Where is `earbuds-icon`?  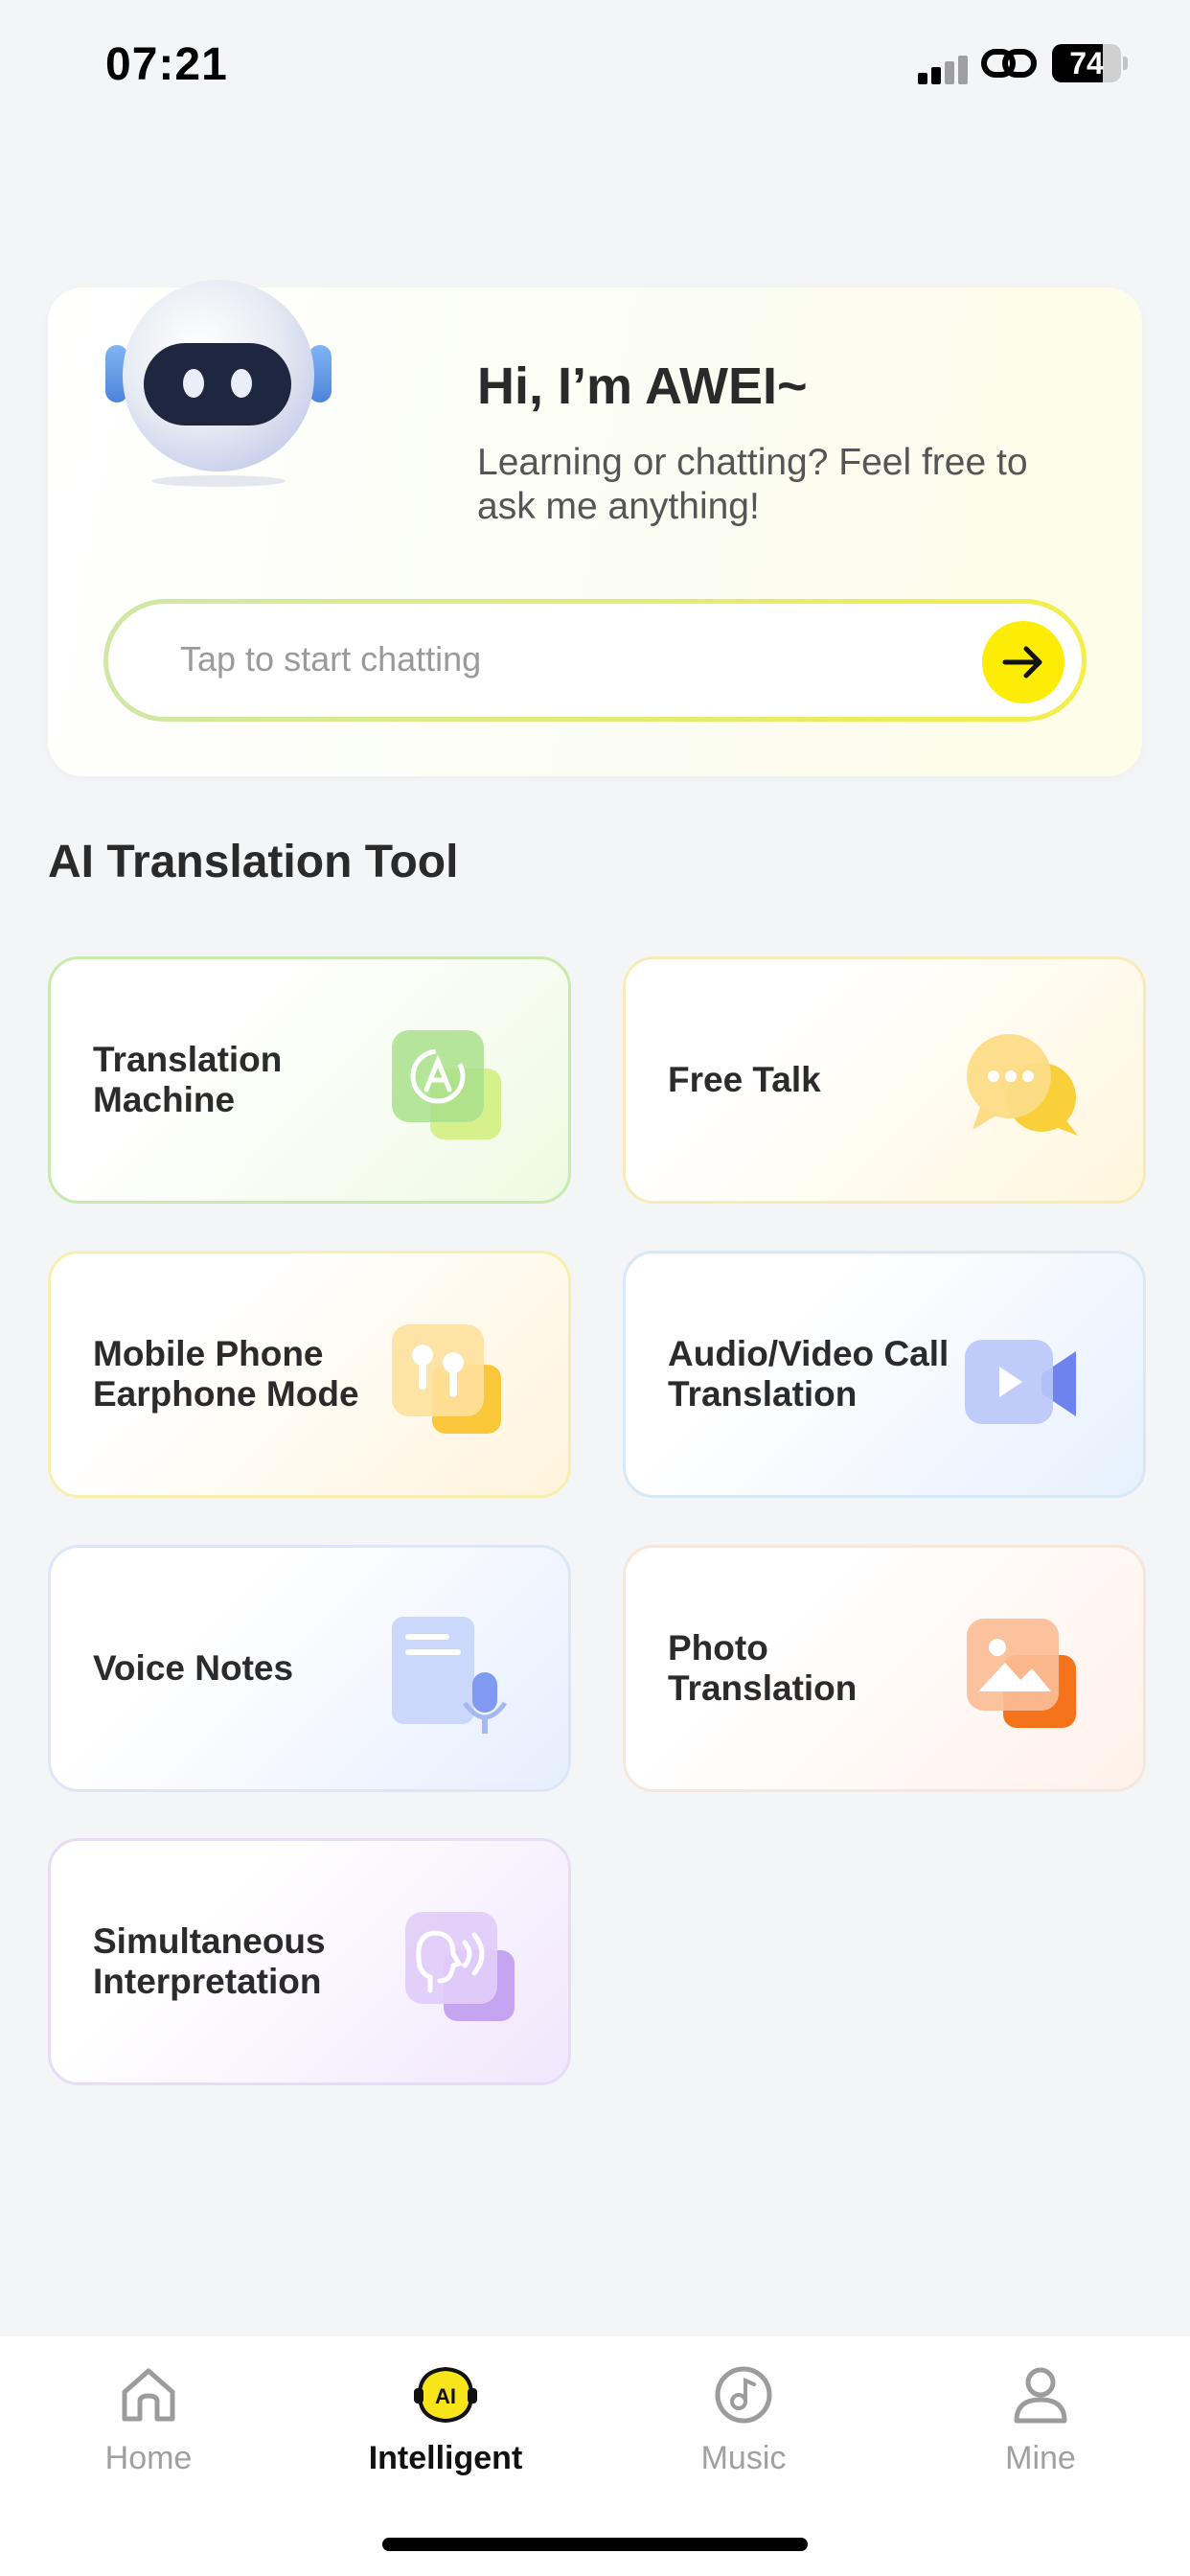 earbuds-icon is located at coordinates (447, 1379).